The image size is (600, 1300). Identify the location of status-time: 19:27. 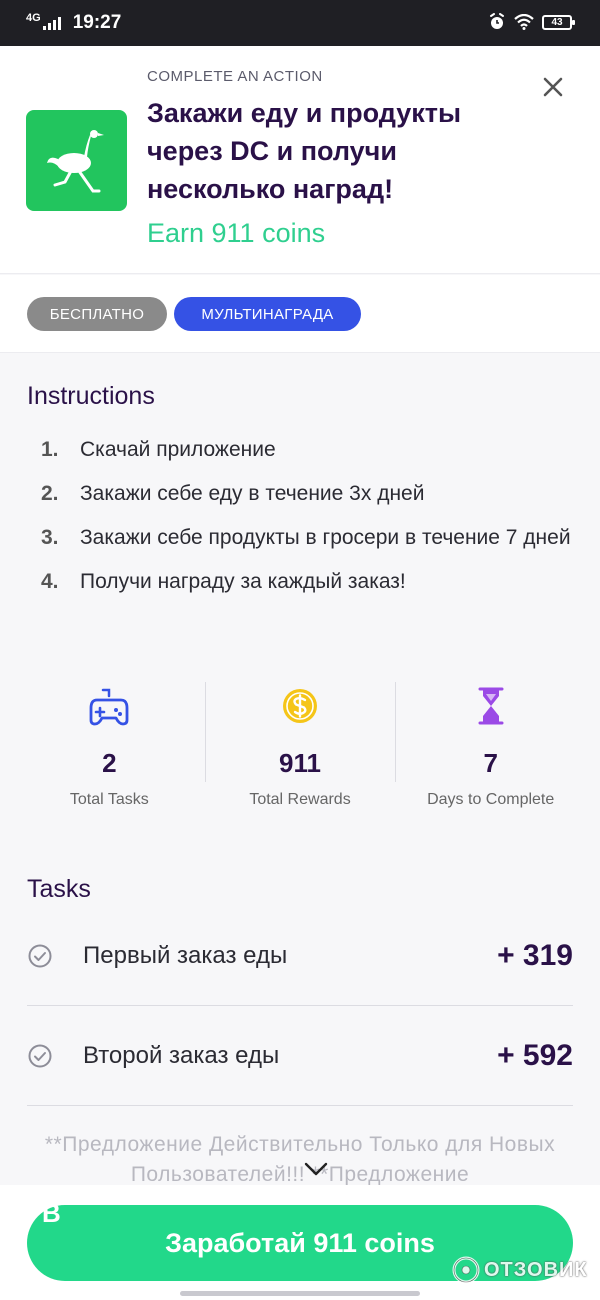
(97, 22).